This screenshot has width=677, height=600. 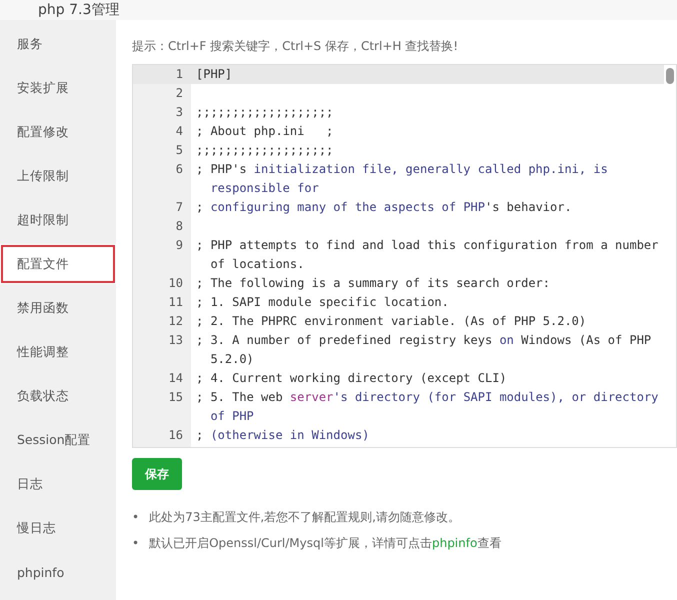 What do you see at coordinates (176, 397) in the screenshot?
I see `line-number: 15` at bounding box center [176, 397].